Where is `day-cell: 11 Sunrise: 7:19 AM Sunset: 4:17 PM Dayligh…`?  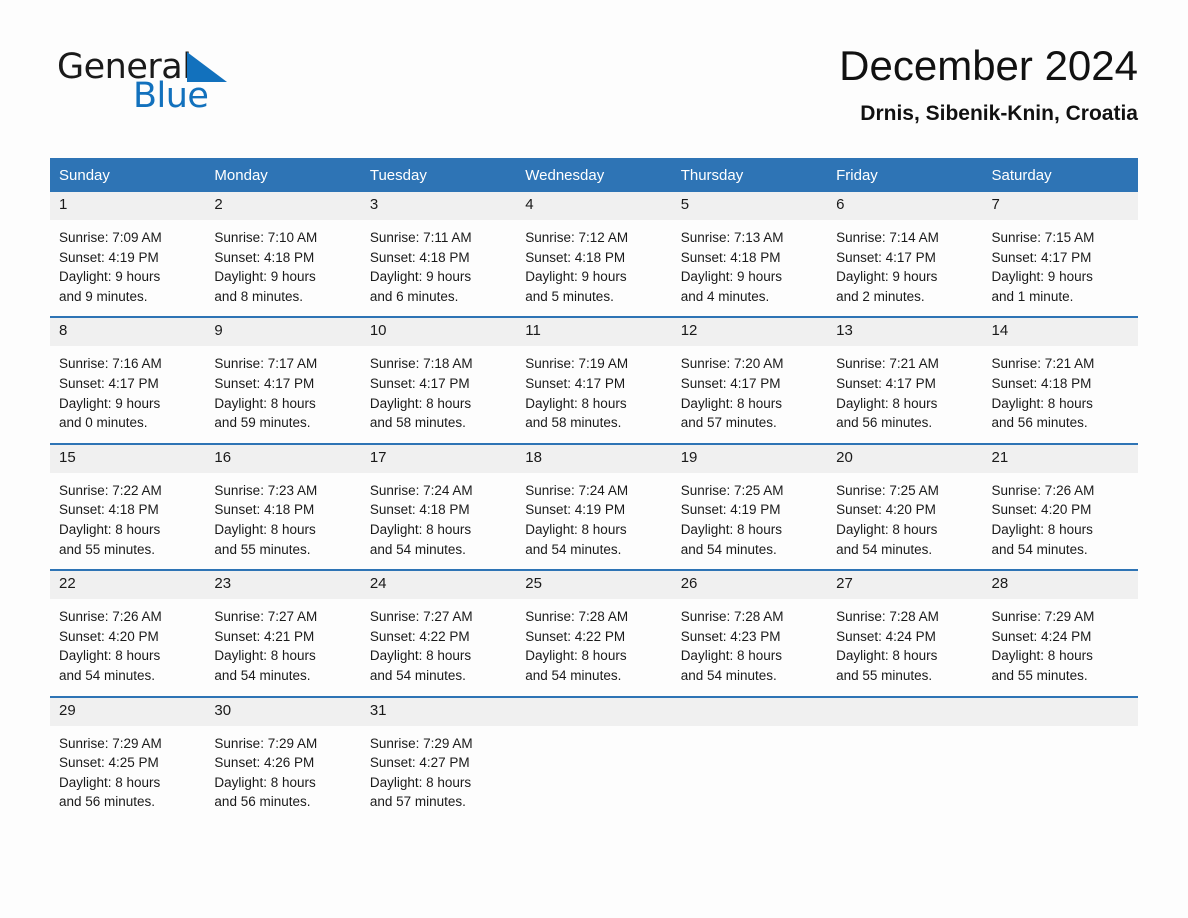
day-cell: 11 Sunrise: 7:19 AM Sunset: 4:17 PM Dayligh… is located at coordinates (594, 380).